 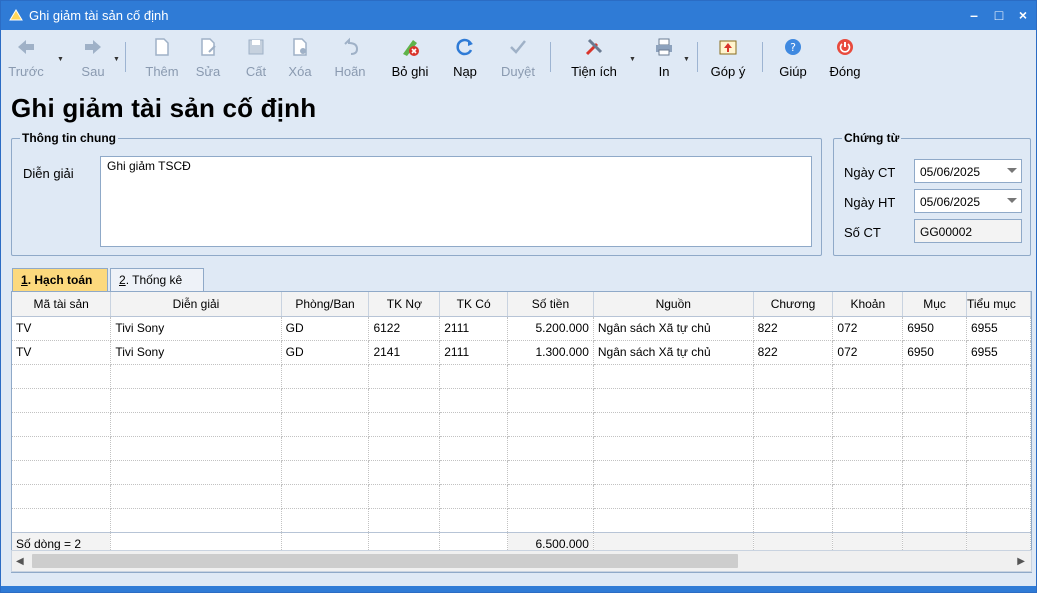 I want to click on maximize-button: □, so click(x=999, y=15).